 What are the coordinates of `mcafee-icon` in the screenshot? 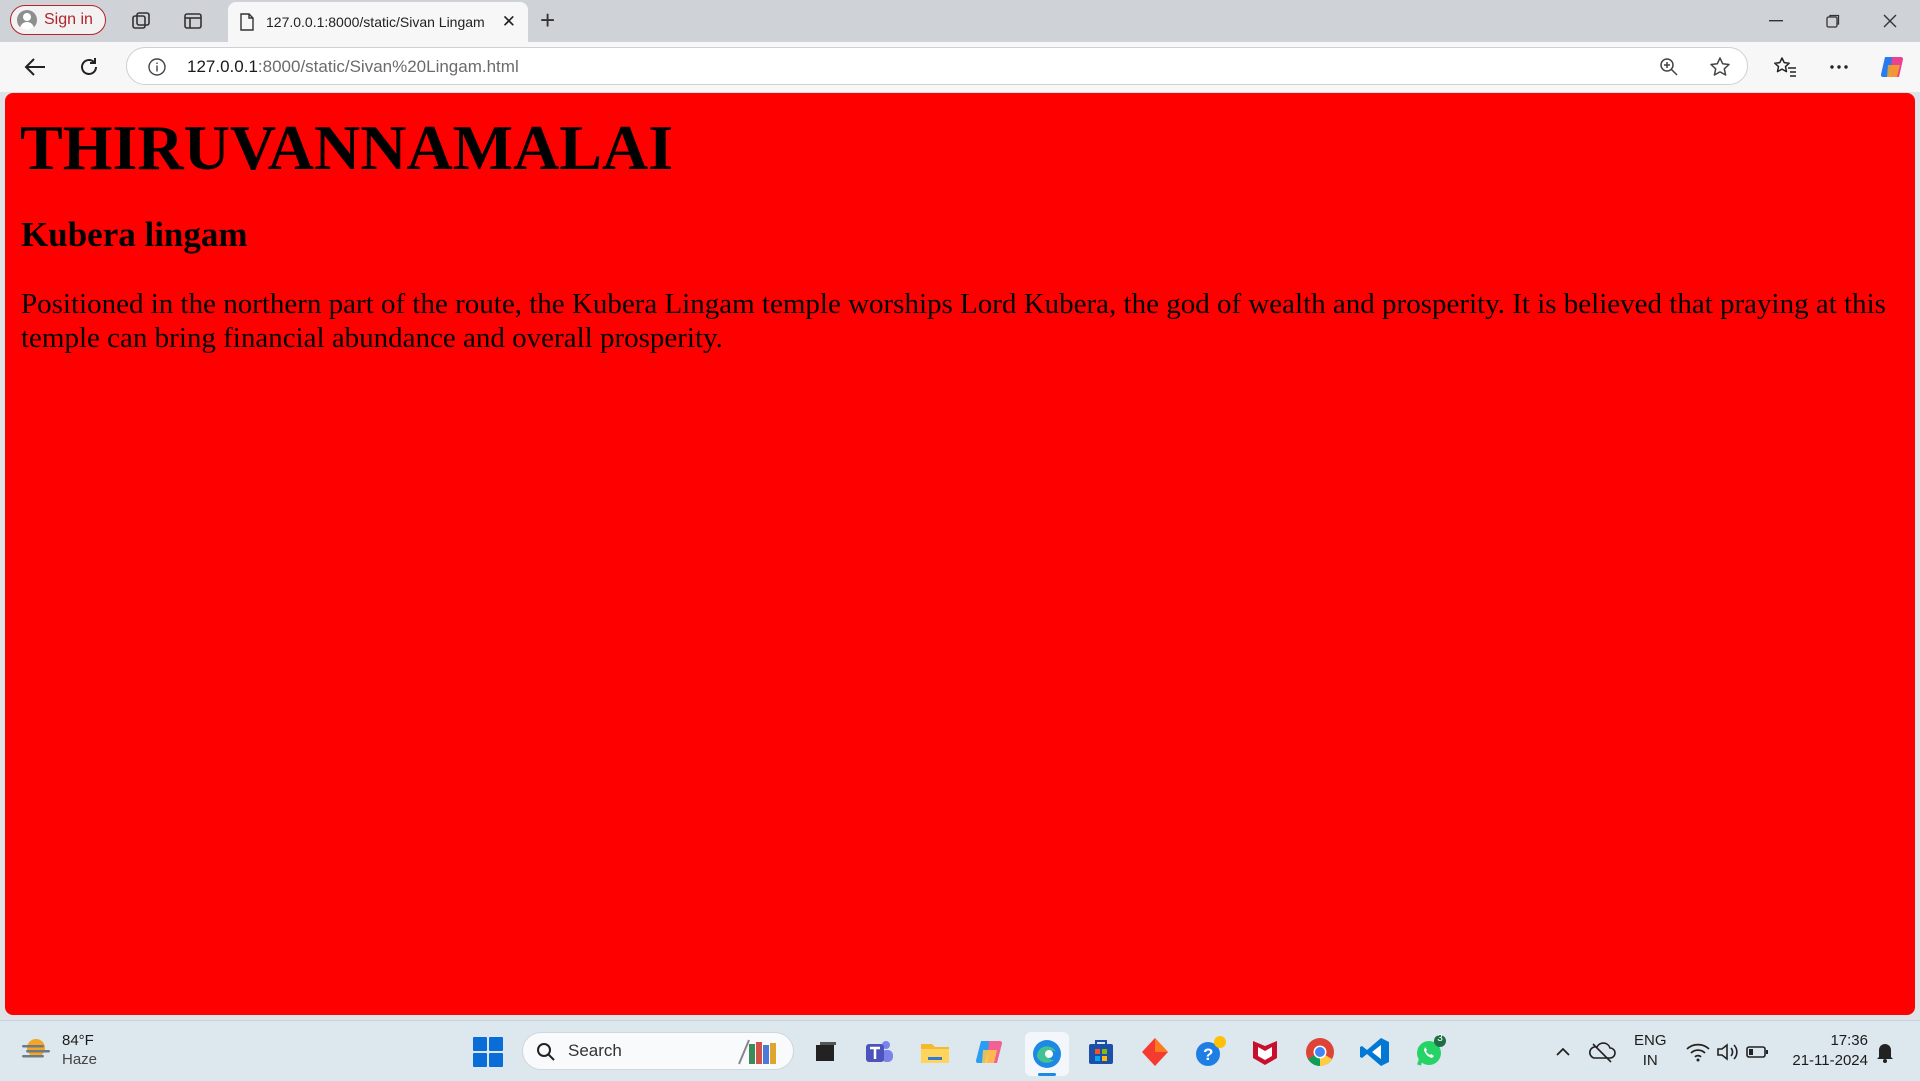 It's located at (1265, 1052).